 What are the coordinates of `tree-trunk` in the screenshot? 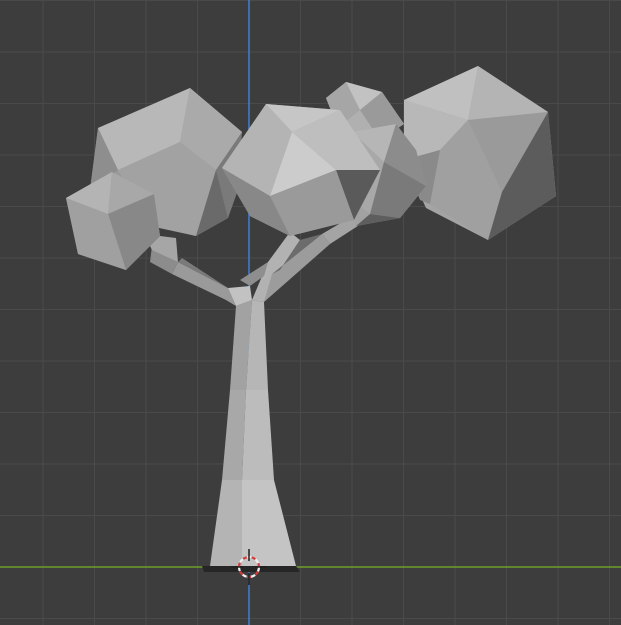 It's located at (251, 436).